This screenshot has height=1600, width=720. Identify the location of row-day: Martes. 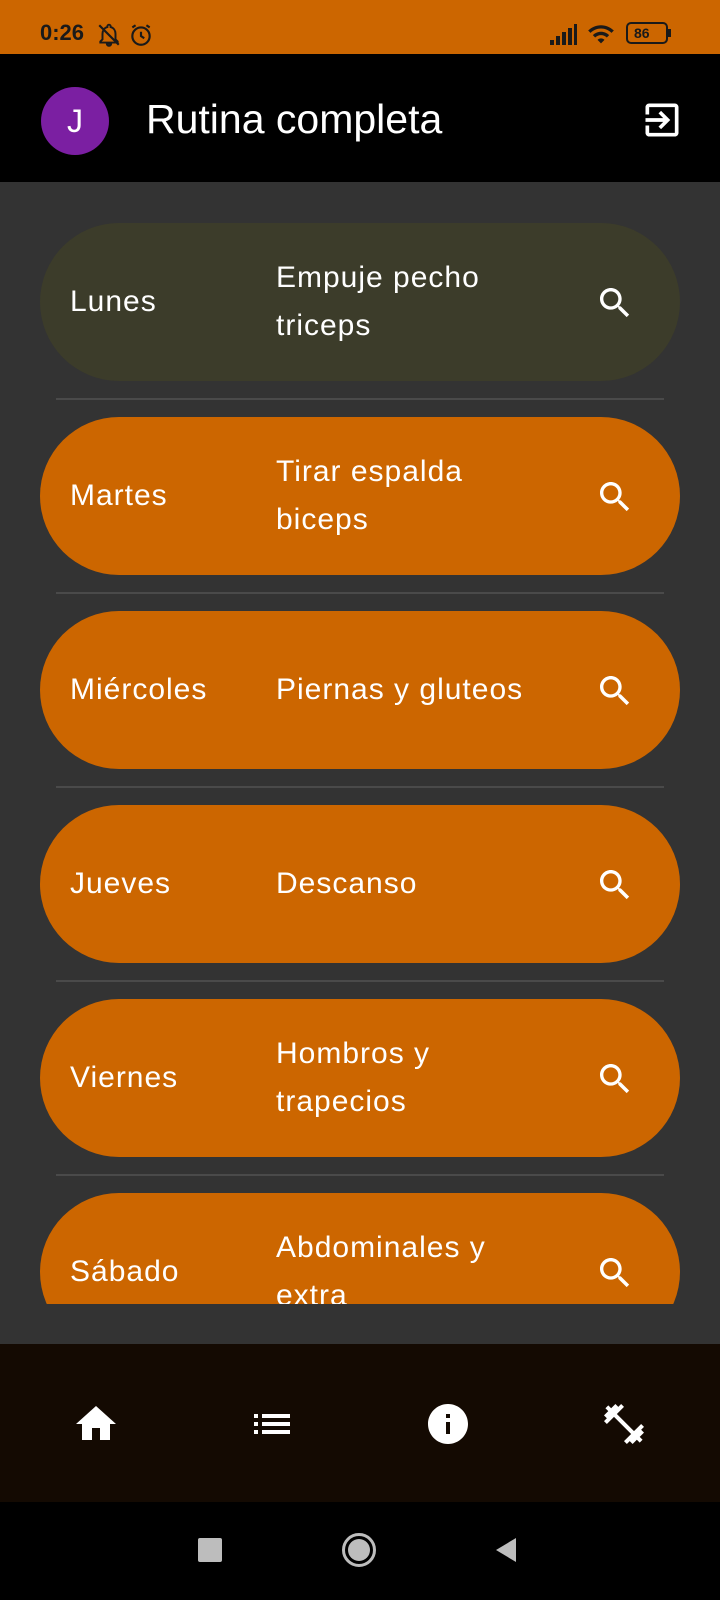
(119, 495).